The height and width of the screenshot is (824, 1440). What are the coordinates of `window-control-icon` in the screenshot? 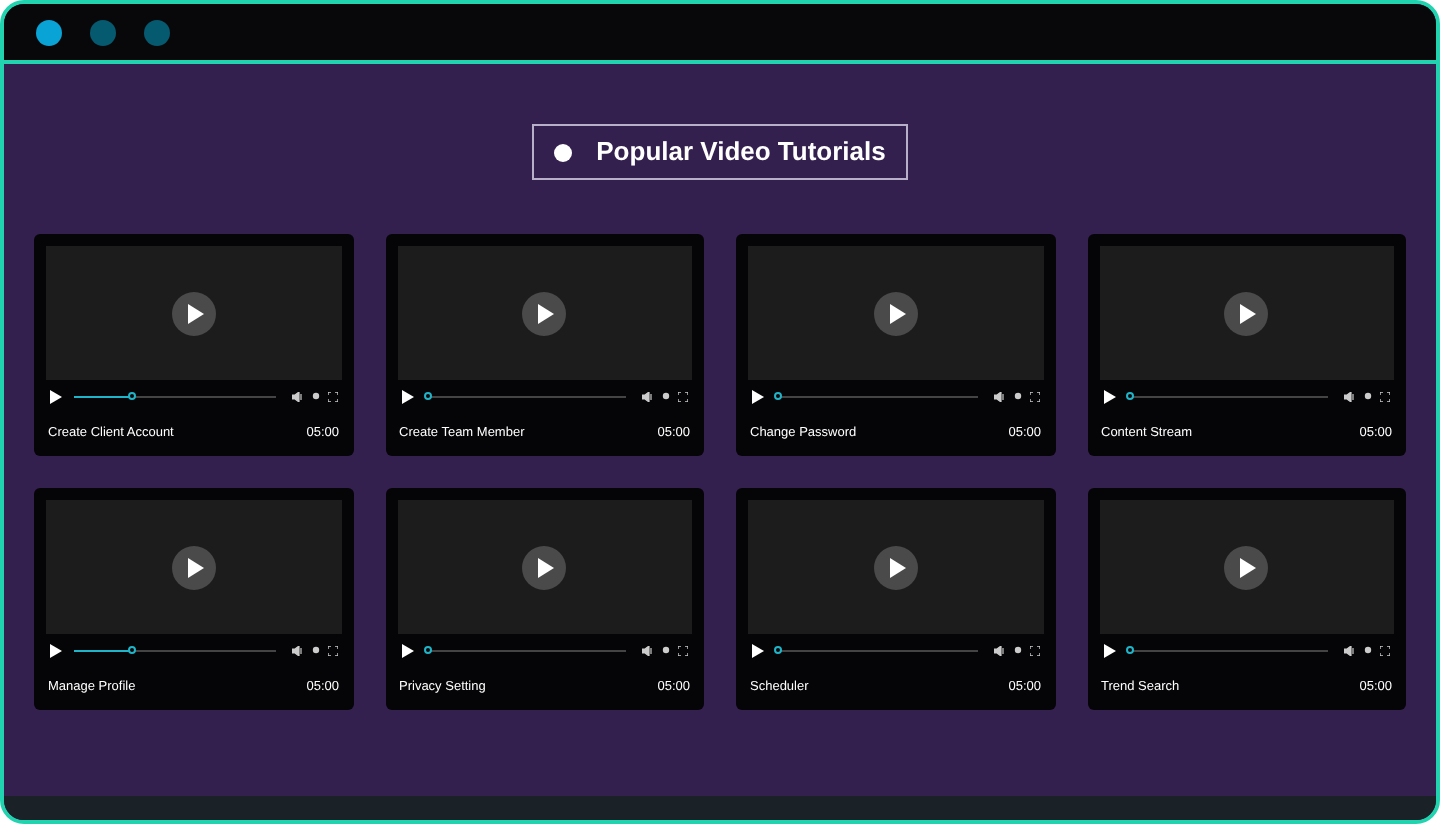 It's located at (49, 32).